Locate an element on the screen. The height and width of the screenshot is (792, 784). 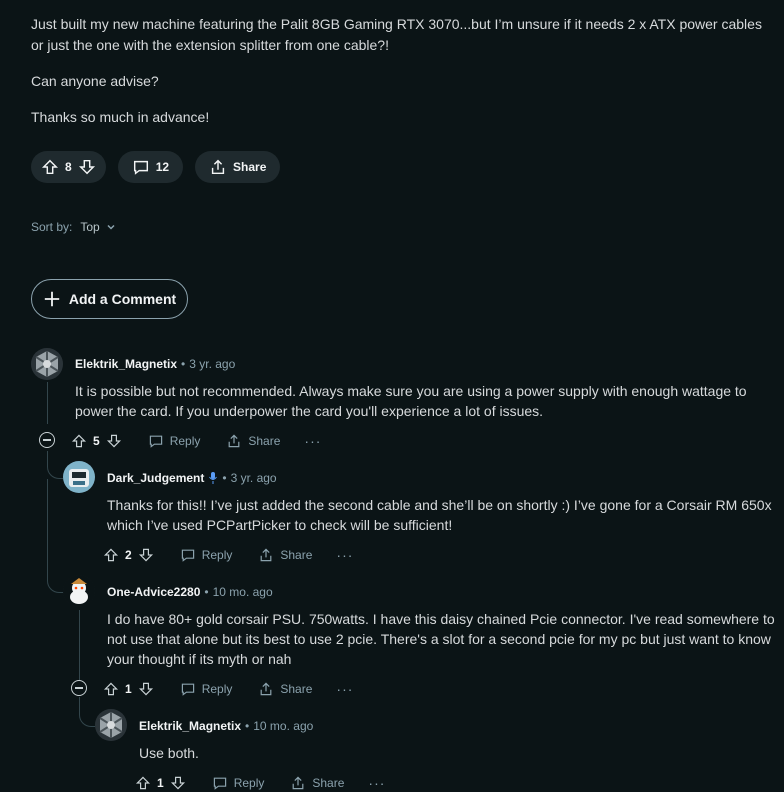
sort-control: Sort by: Top is located at coordinates (73, 227).